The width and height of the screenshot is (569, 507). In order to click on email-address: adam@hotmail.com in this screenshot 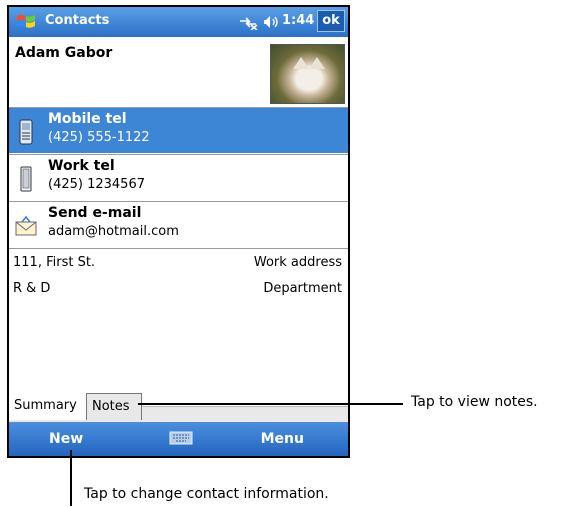, I will do `click(113, 231)`.